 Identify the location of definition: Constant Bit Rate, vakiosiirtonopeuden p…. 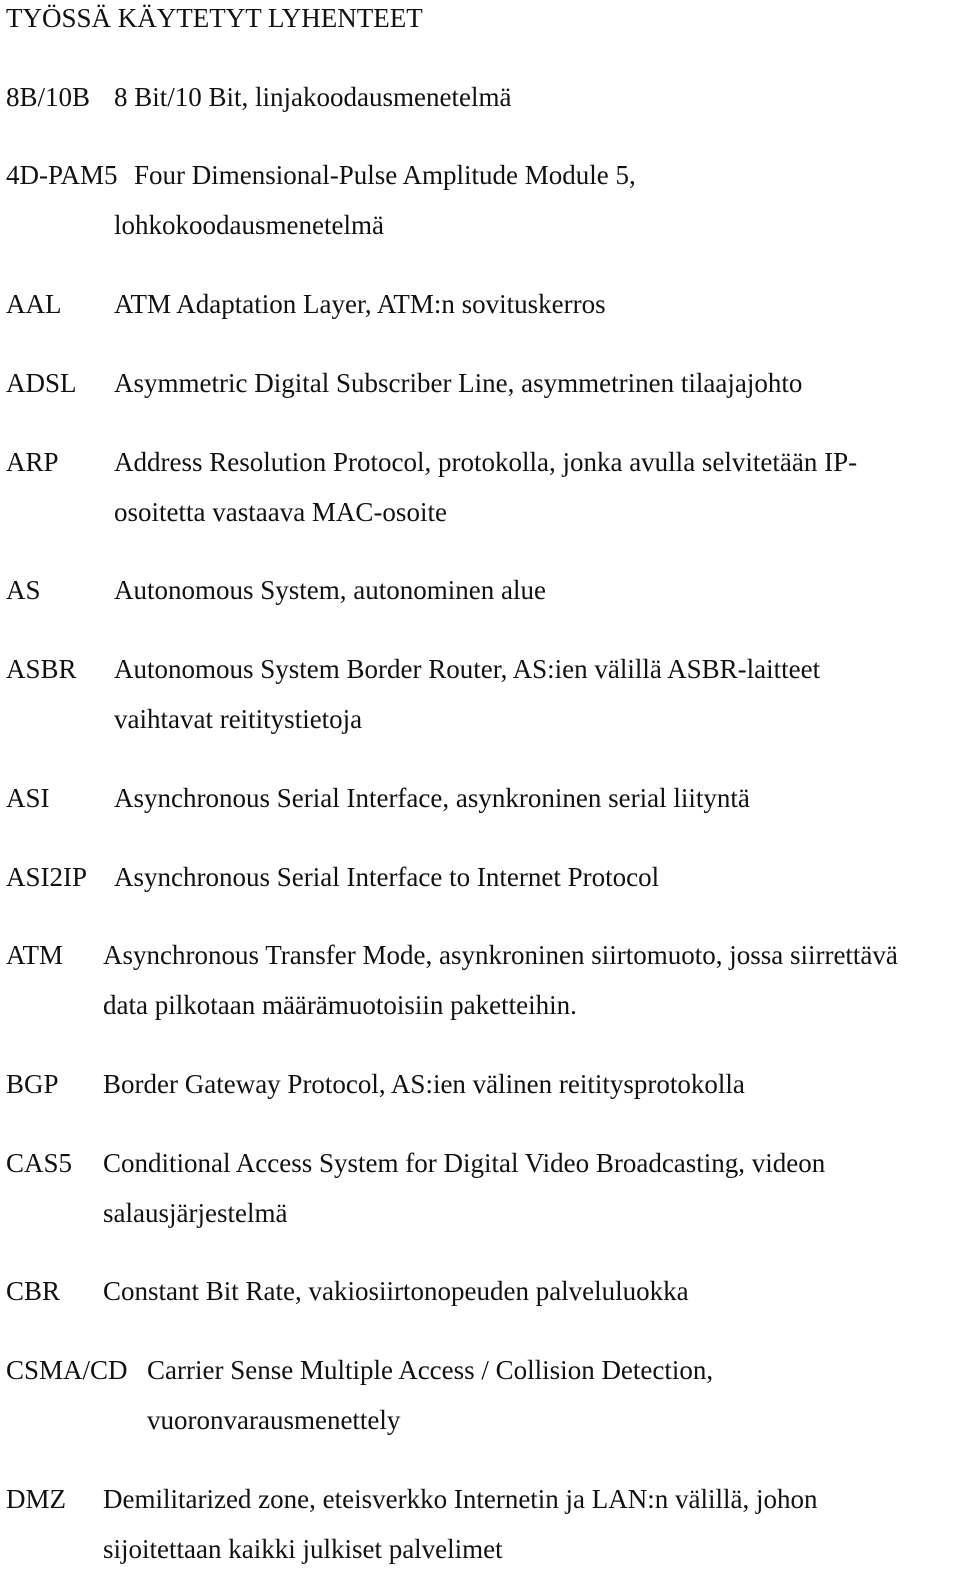
(396, 1291).